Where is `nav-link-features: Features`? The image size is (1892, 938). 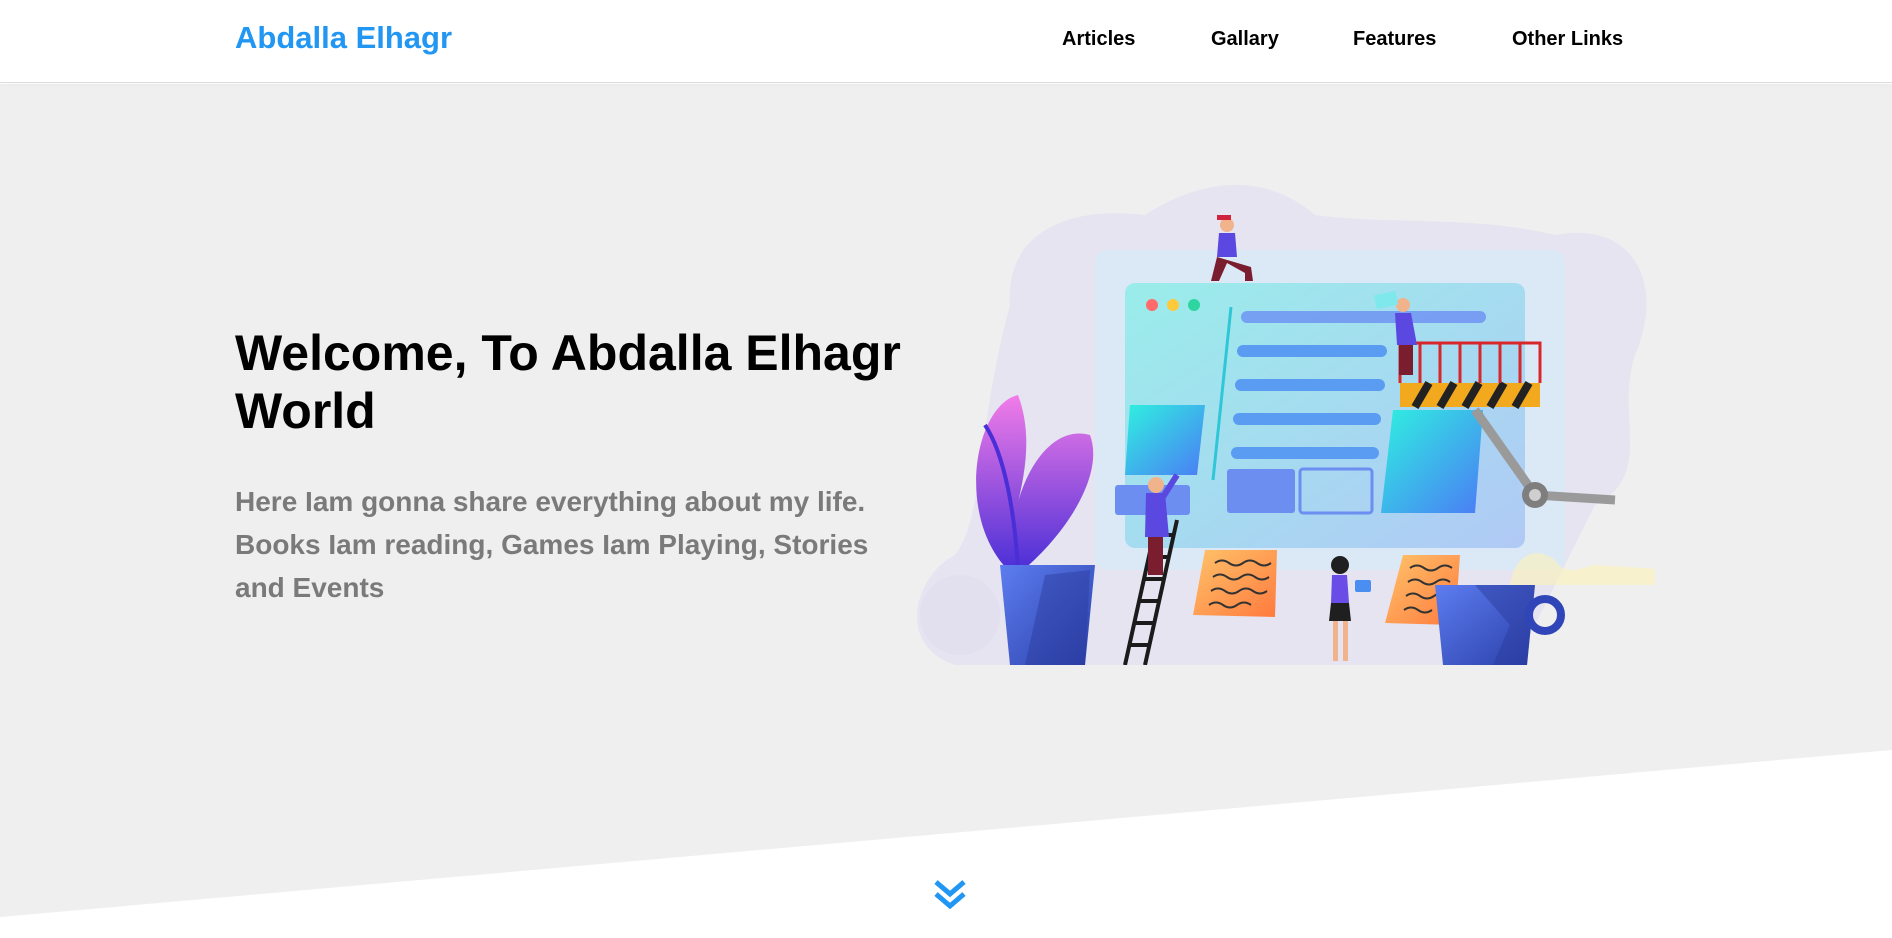 nav-link-features: Features is located at coordinates (1394, 39).